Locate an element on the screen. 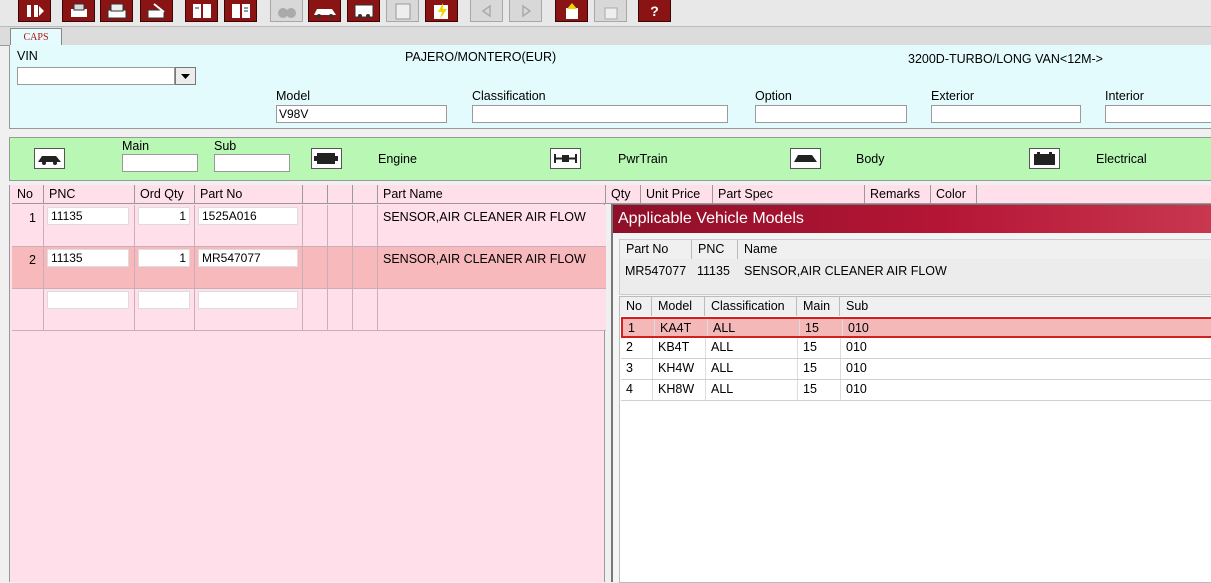 The width and height of the screenshot is (1211, 583). row-number: 1 is located at coordinates (32, 218).